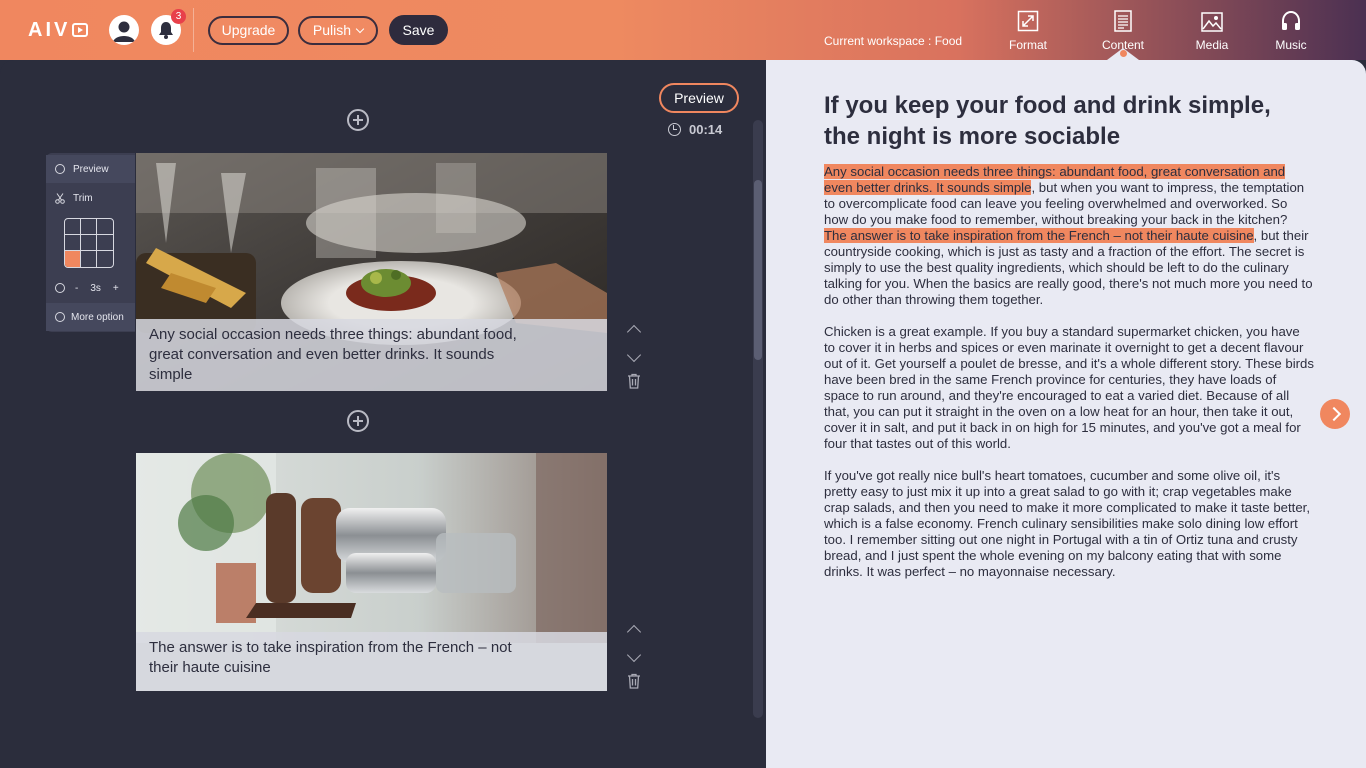 Image resolution: width=1366 pixels, height=768 pixels. Describe the element at coordinates (1335, 414) in the screenshot. I see `next-arrow-button` at that location.